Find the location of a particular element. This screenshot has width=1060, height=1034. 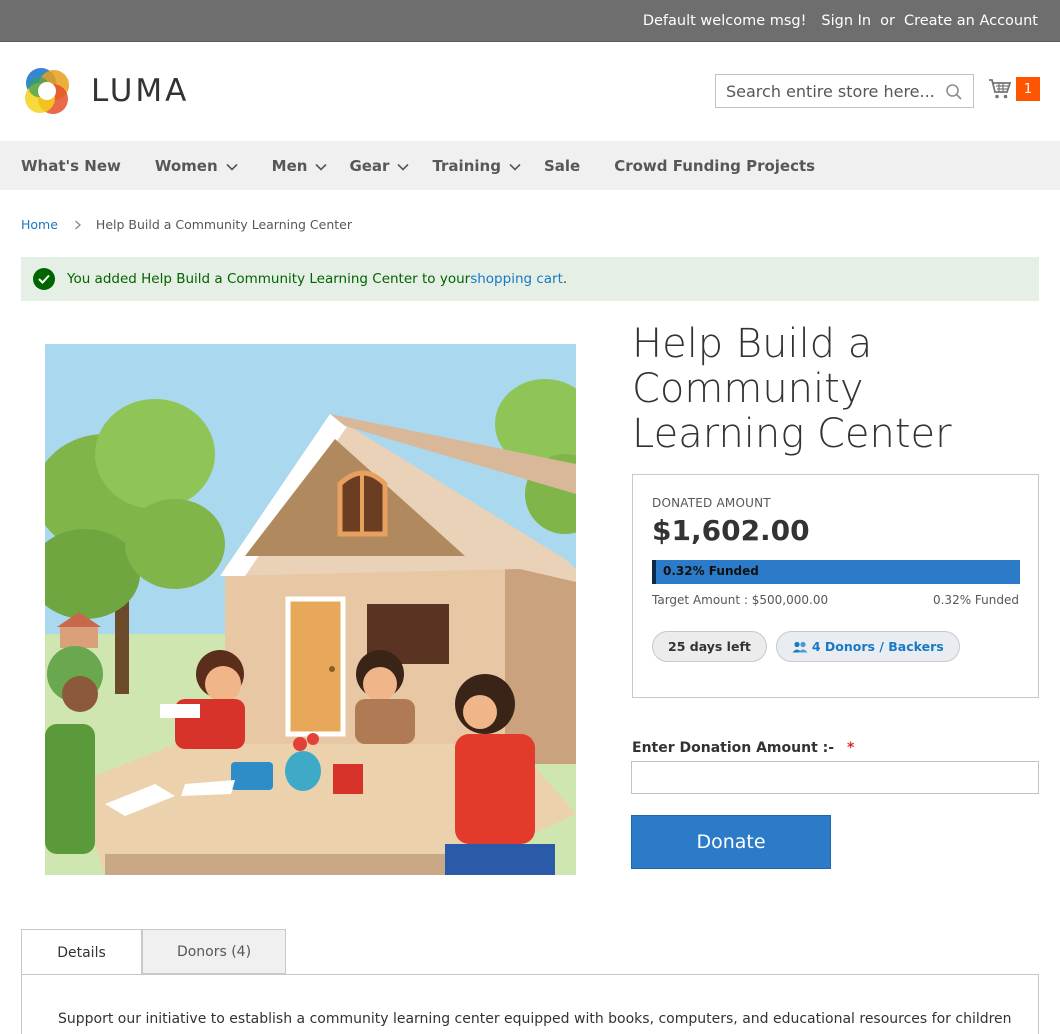

nav-item-gear: Gear is located at coordinates (379, 165).